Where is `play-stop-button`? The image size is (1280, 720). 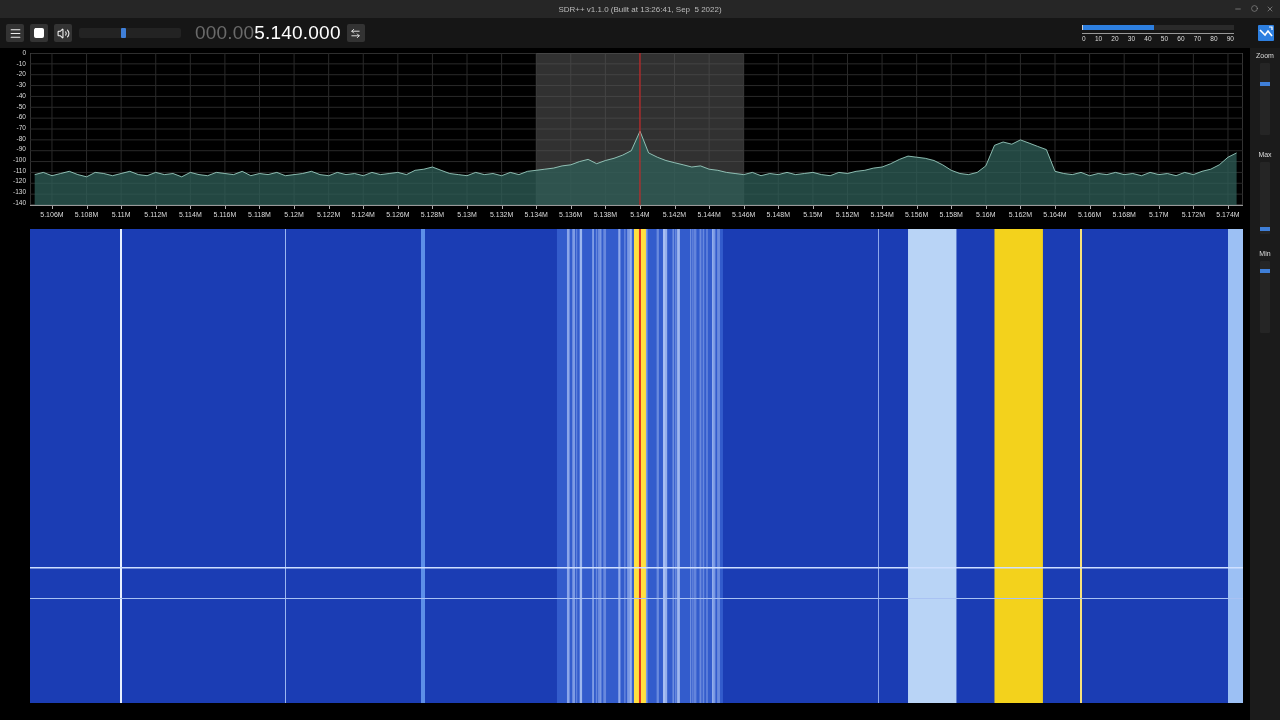 play-stop-button is located at coordinates (39, 33).